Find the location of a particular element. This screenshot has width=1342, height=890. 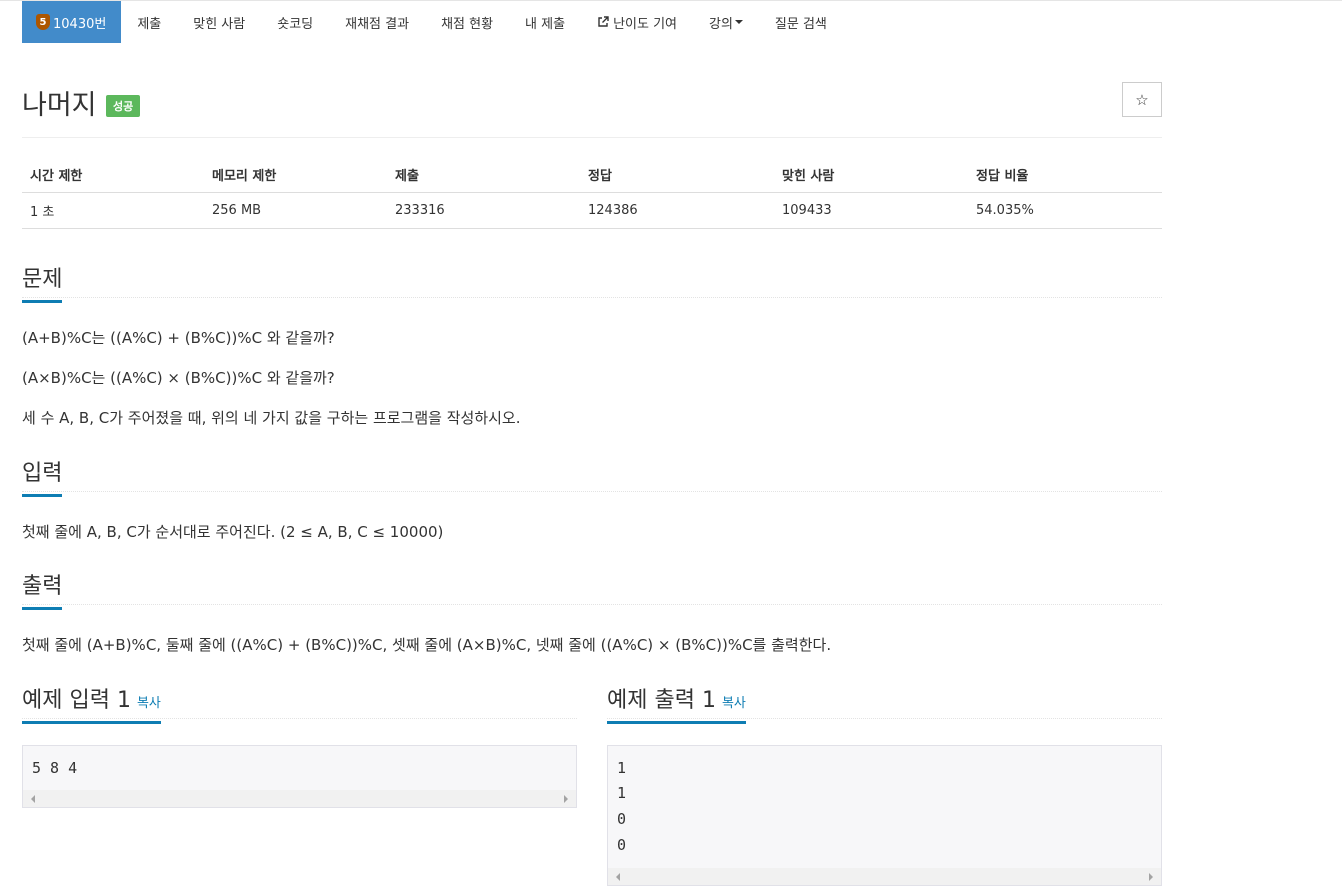

nav-lectures-dropdown: 강의 is located at coordinates (726, 22).